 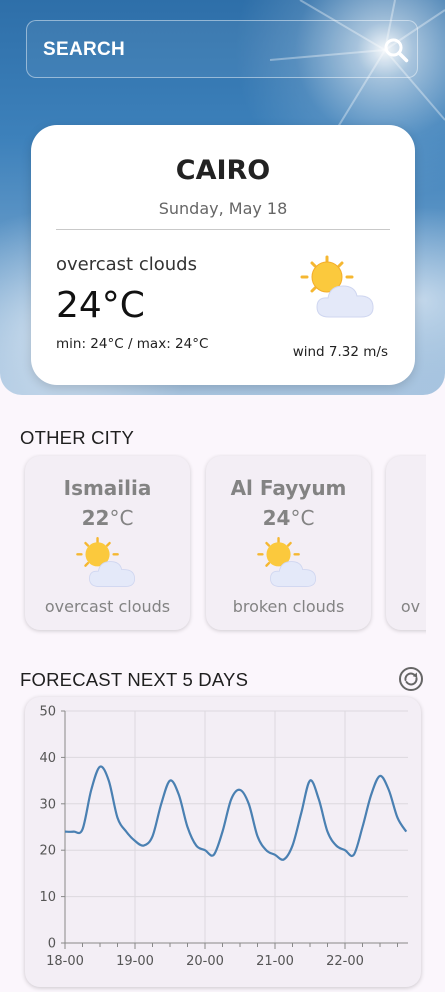 I want to click on current-temperature: 24°C, so click(x=100, y=305).